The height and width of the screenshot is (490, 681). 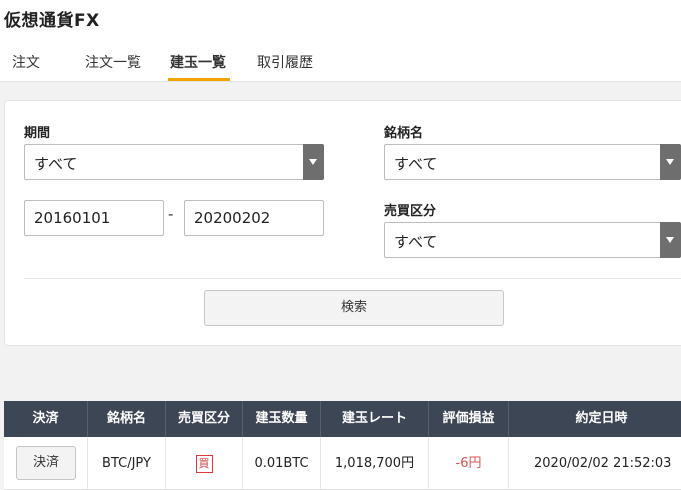 What do you see at coordinates (174, 162) in the screenshot?
I see `period-select: すべて` at bounding box center [174, 162].